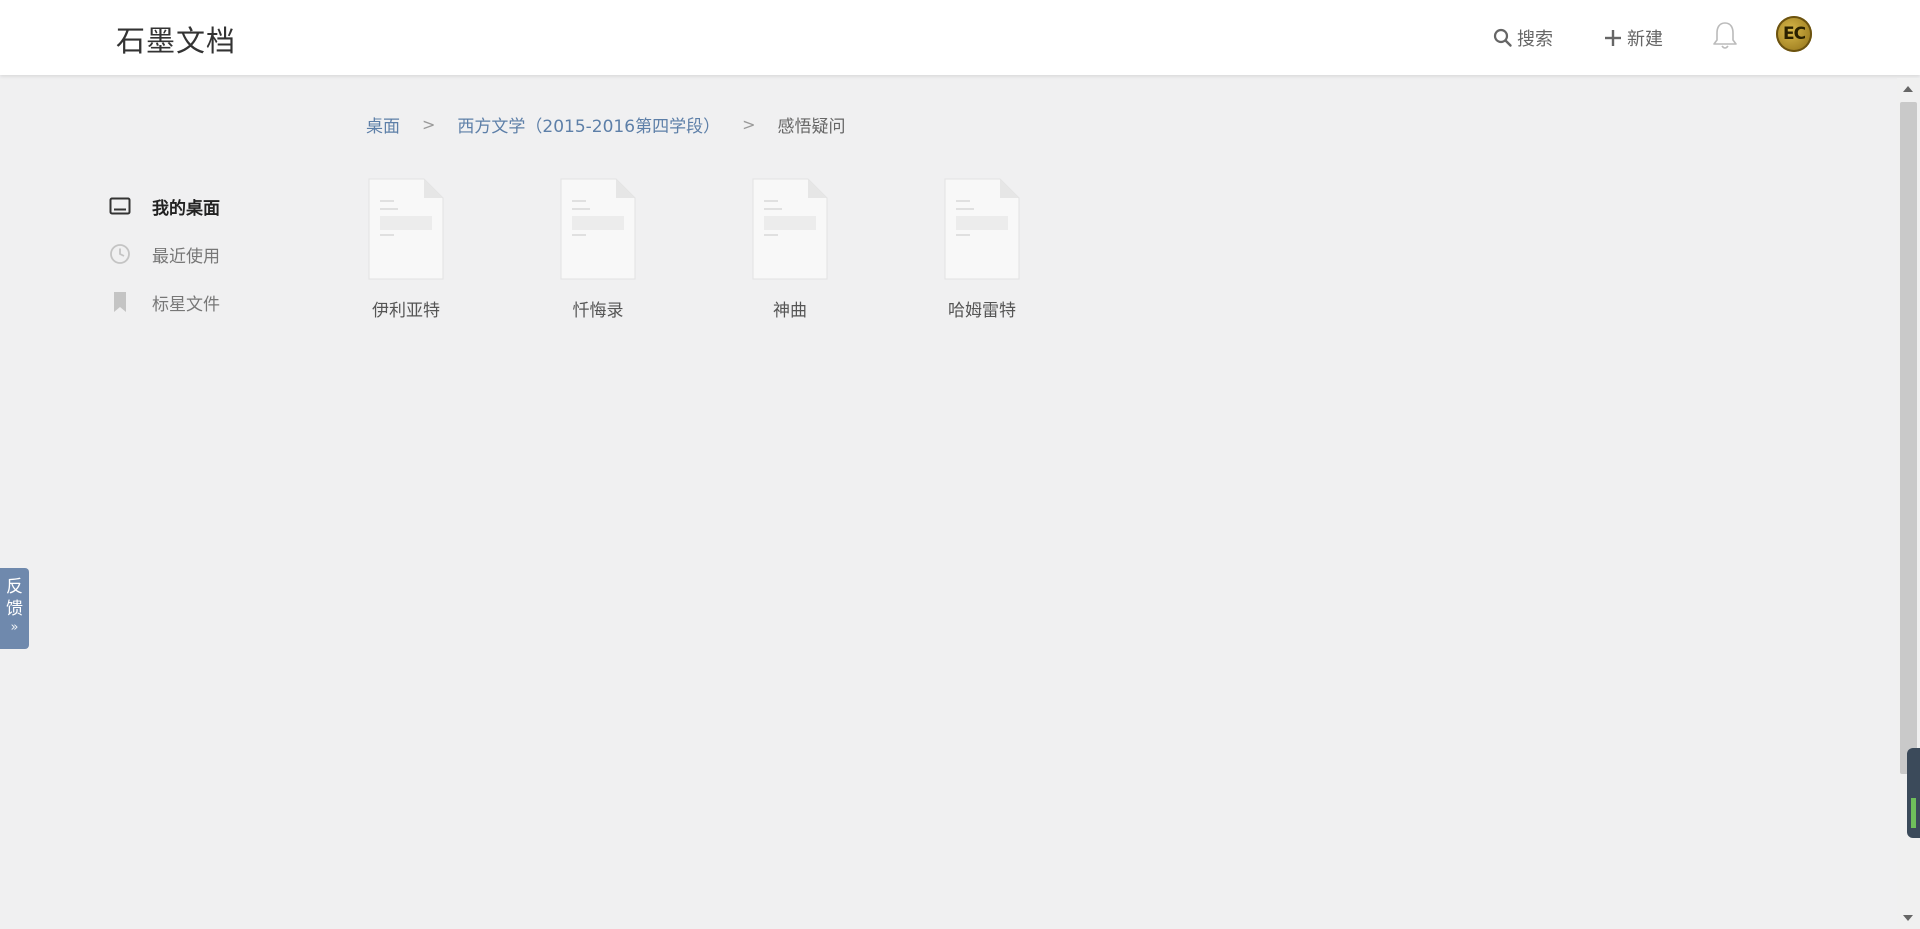 Image resolution: width=1920 pixels, height=929 pixels. What do you see at coordinates (588, 124) in the screenshot?
I see `breadcrumb-folder-western-literature: 西方文学（2015-2016第四学段）` at bounding box center [588, 124].